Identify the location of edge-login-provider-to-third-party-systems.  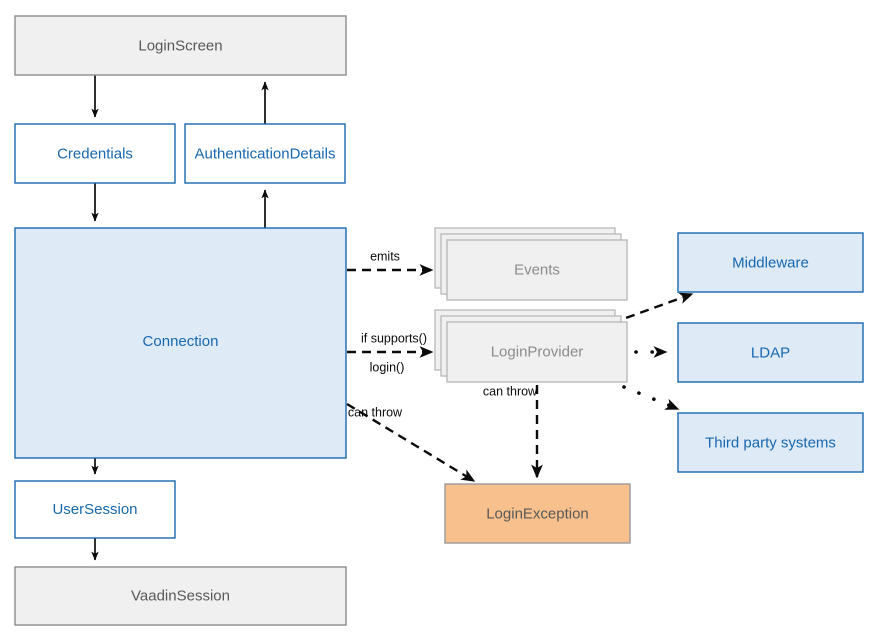
(651, 398).